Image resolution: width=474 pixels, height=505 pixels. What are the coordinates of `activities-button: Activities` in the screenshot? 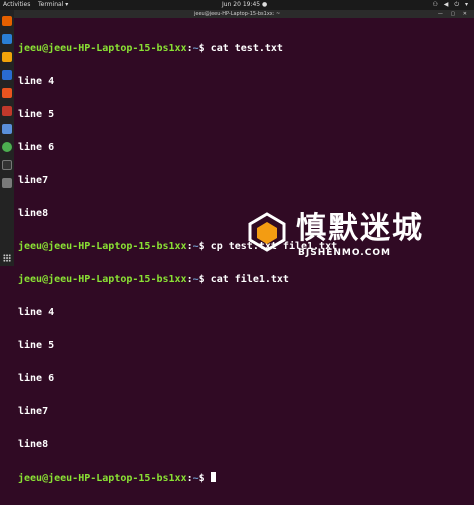 It's located at (16, 5).